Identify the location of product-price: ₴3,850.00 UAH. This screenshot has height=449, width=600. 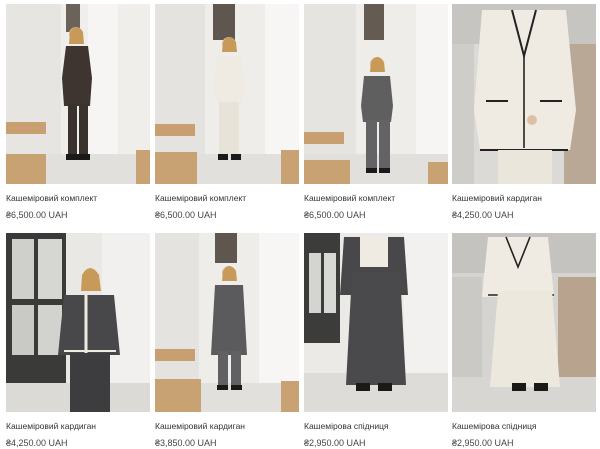
(186, 443).